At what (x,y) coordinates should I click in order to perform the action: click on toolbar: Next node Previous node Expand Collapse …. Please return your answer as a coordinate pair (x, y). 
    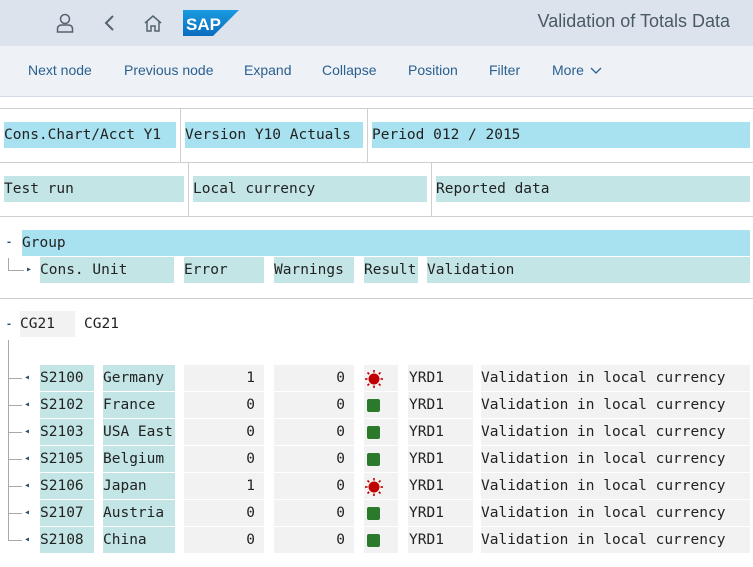
    Looking at the image, I should click on (376, 71).